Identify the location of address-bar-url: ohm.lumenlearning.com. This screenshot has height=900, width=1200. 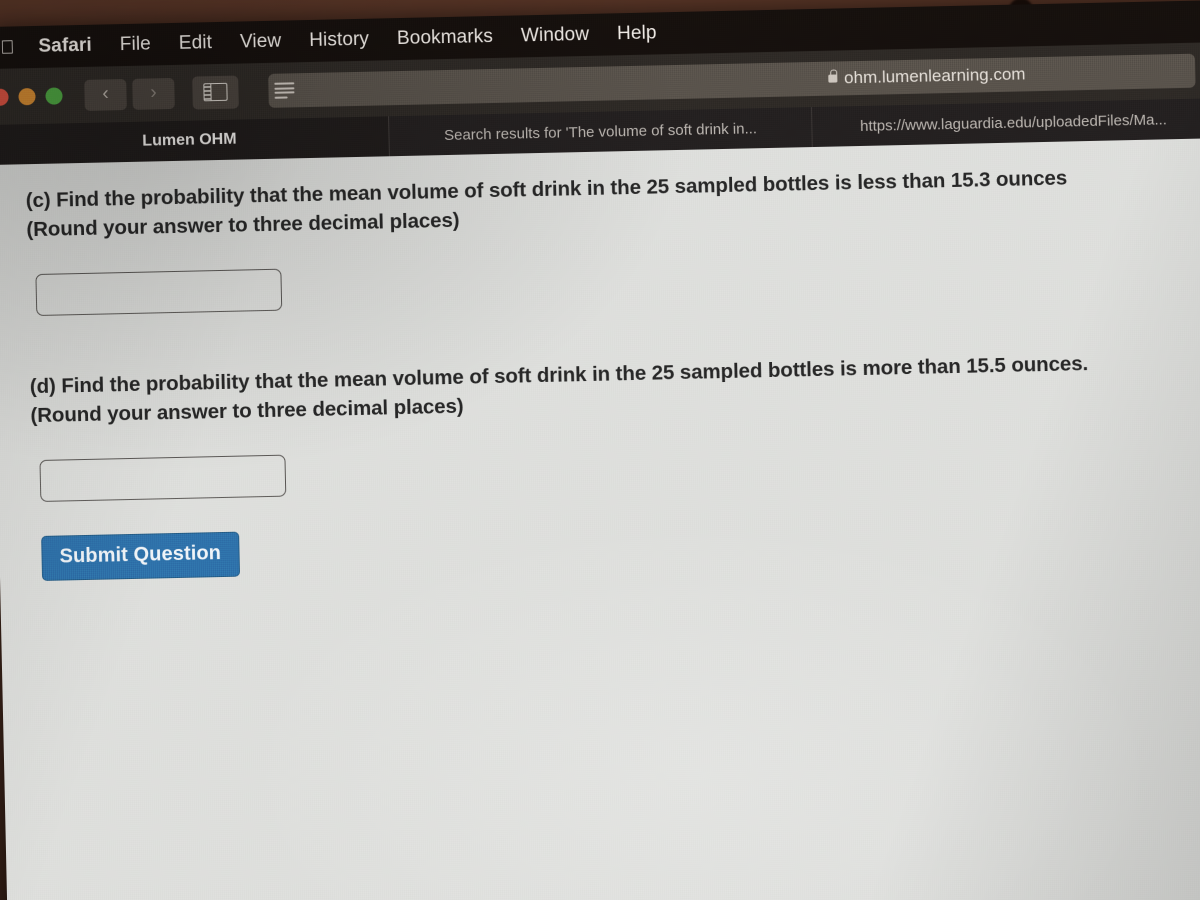
(934, 76).